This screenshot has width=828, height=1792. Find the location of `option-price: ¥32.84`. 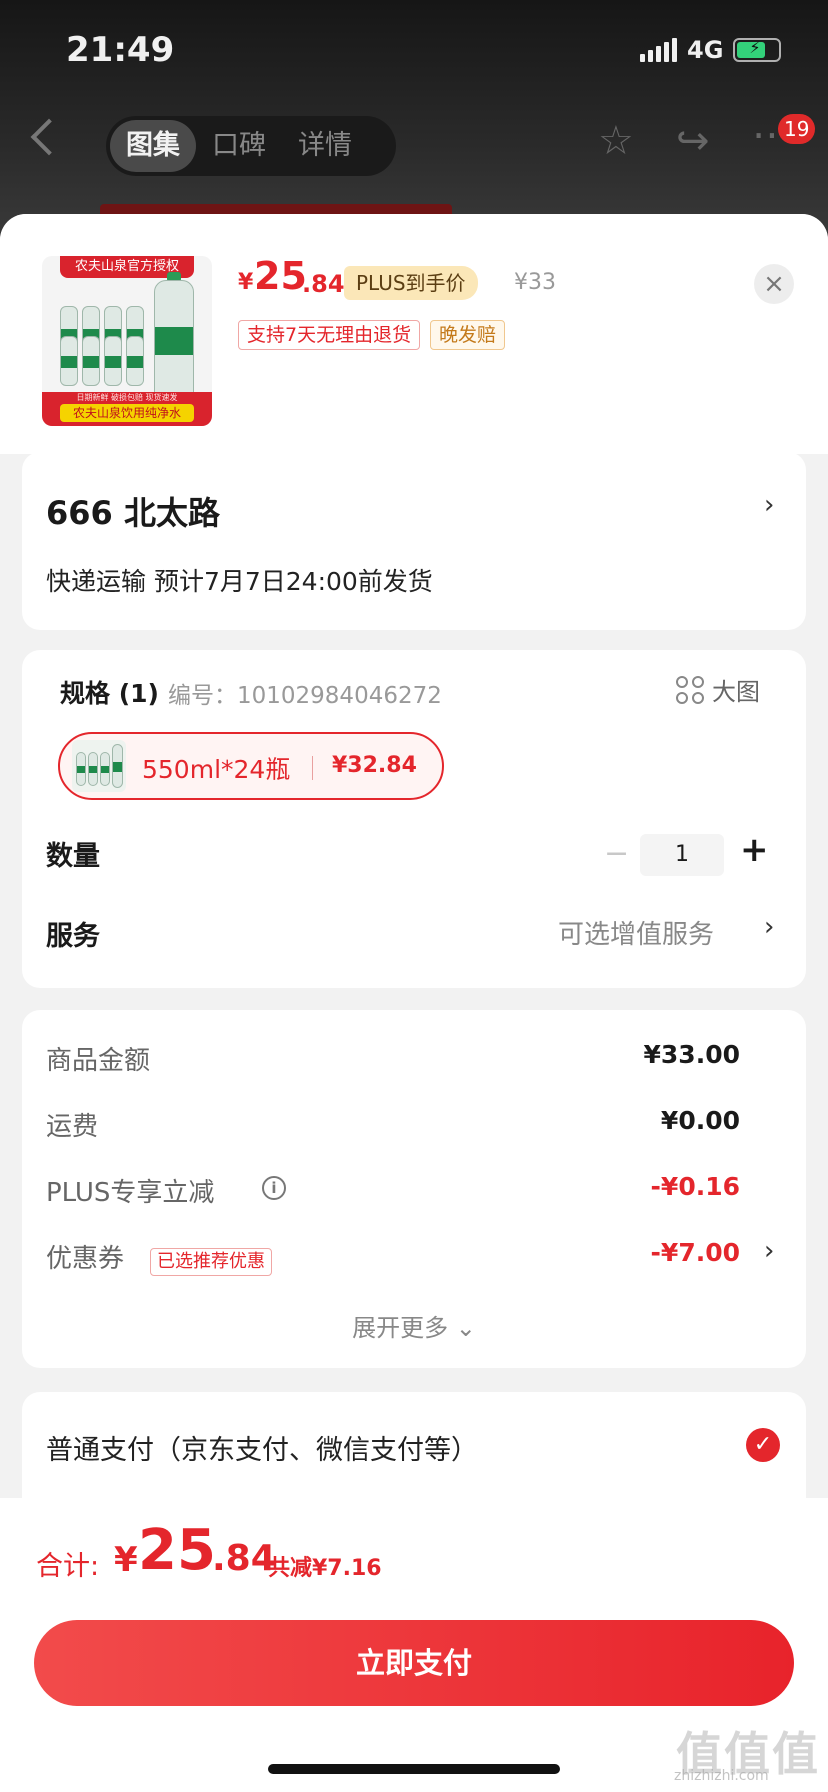

option-price: ¥32.84 is located at coordinates (374, 765).